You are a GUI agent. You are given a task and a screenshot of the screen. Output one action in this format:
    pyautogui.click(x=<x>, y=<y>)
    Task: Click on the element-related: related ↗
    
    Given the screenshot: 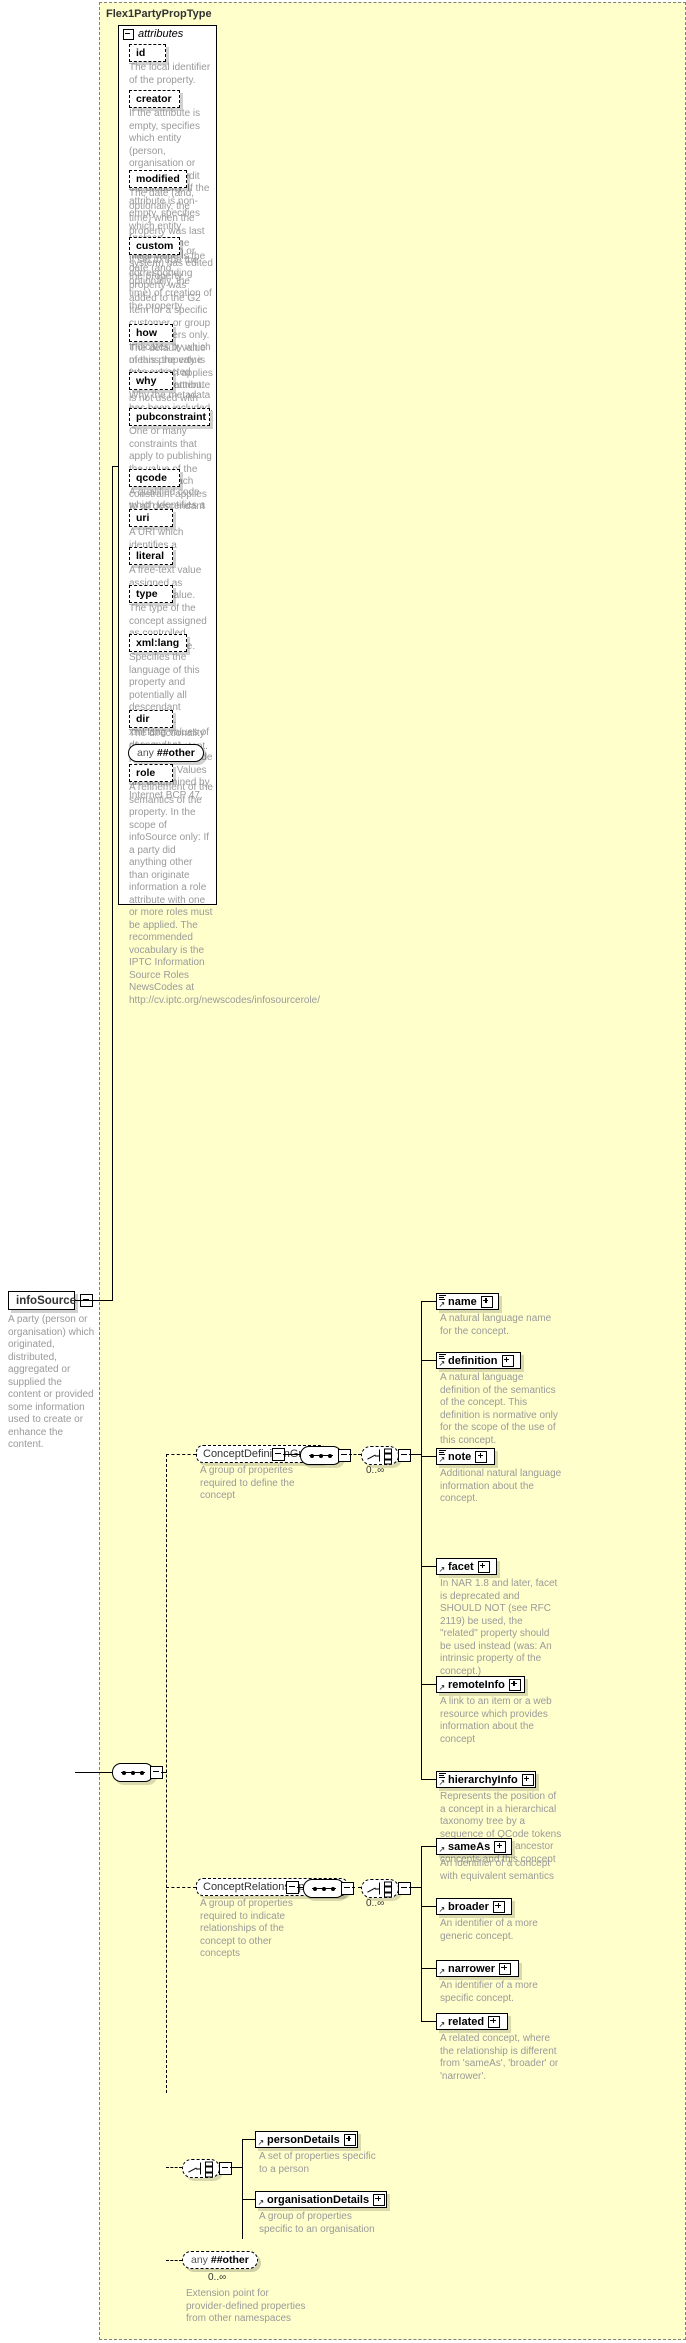 What is the action you would take?
    pyautogui.click(x=472, y=2021)
    